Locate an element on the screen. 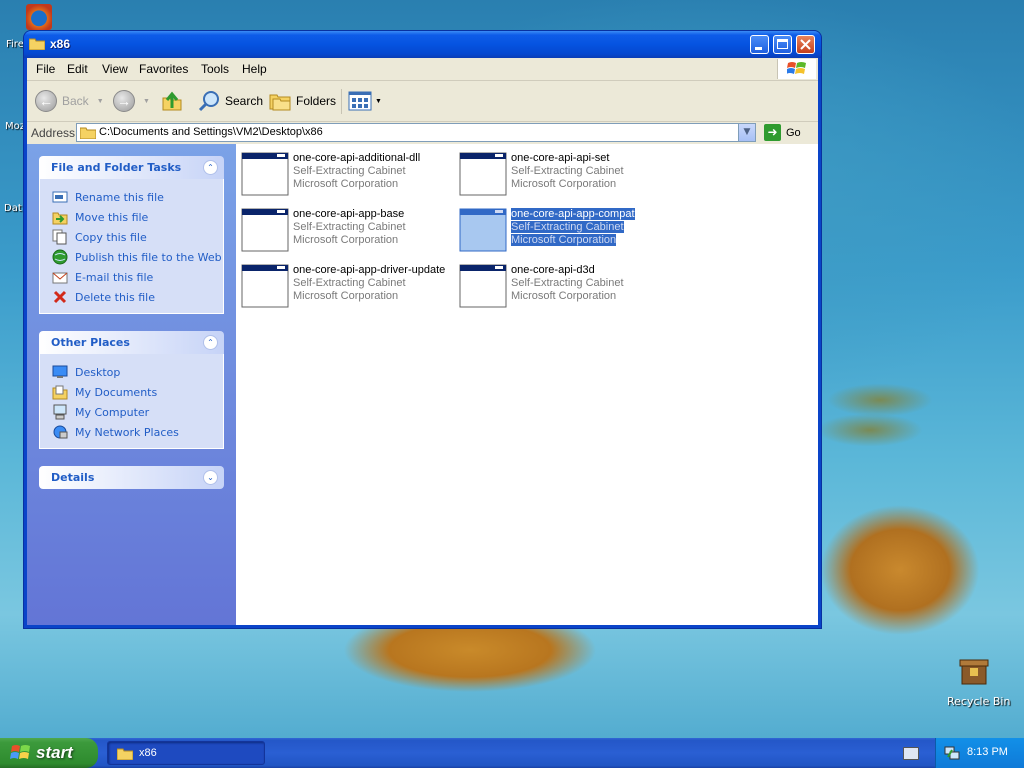  task-move: Move this file is located at coordinates (137, 217).